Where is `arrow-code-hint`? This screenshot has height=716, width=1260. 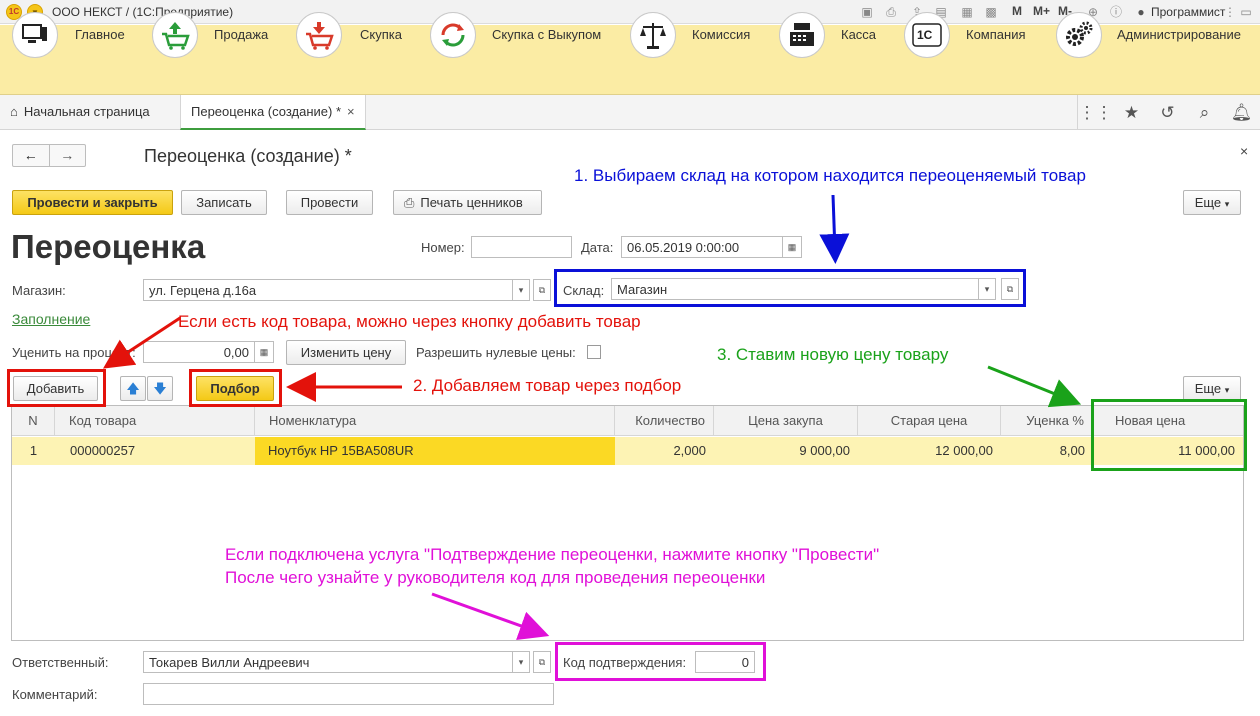 arrow-code-hint is located at coordinates (141, 342).